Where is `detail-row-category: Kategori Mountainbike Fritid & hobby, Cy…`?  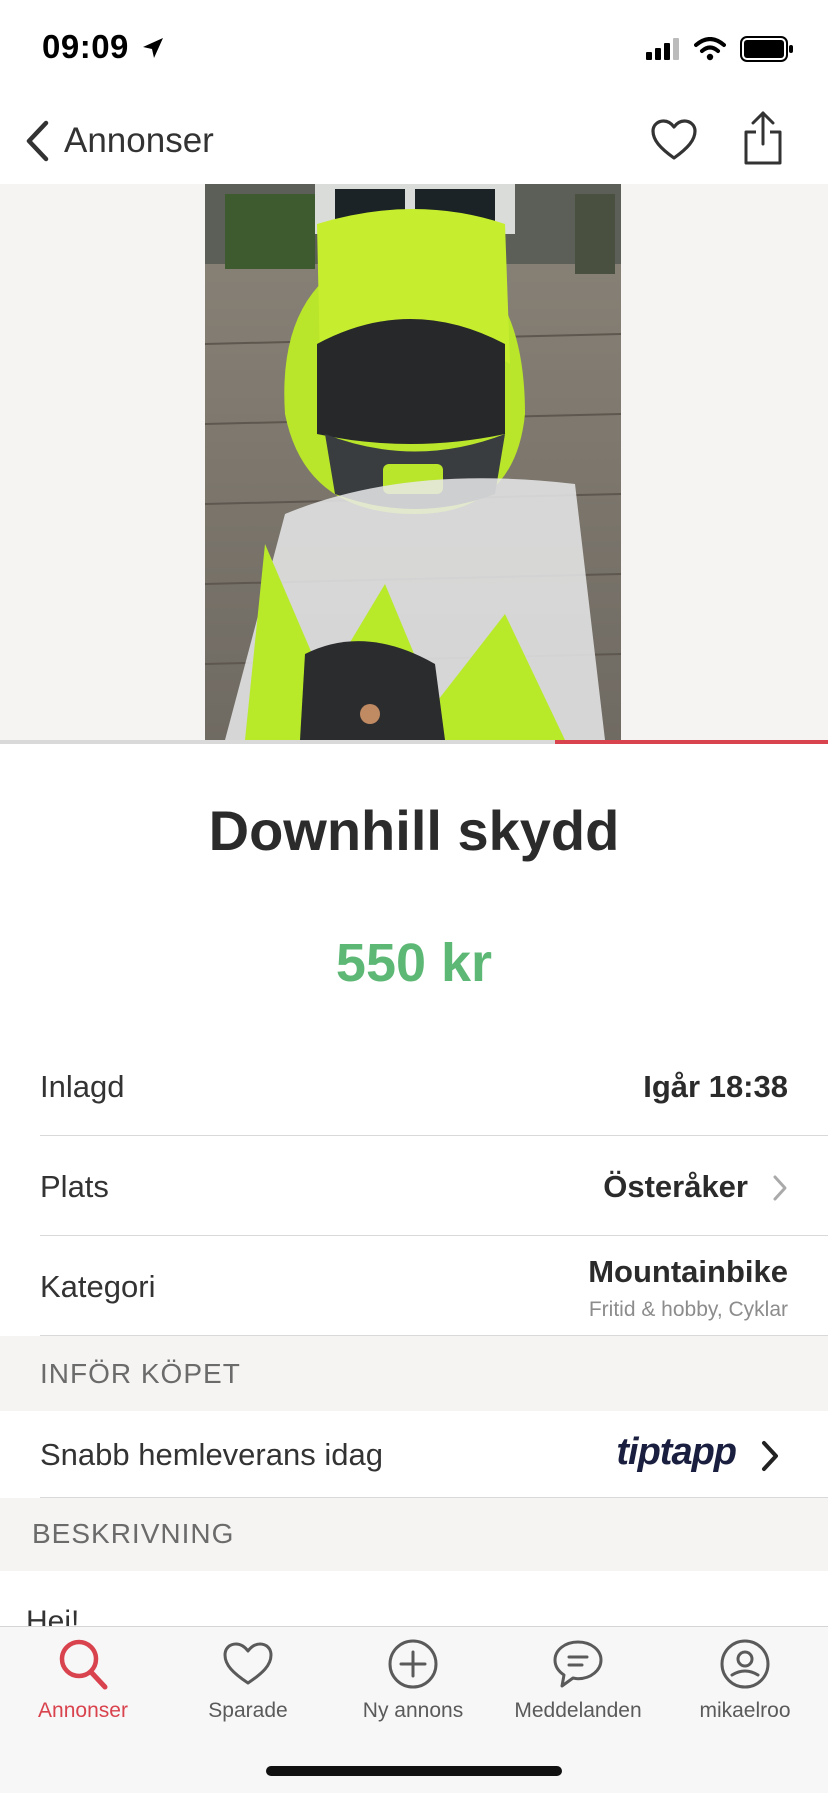 detail-row-category: Kategori Mountainbike Fritid & hobby, Cy… is located at coordinates (414, 1286).